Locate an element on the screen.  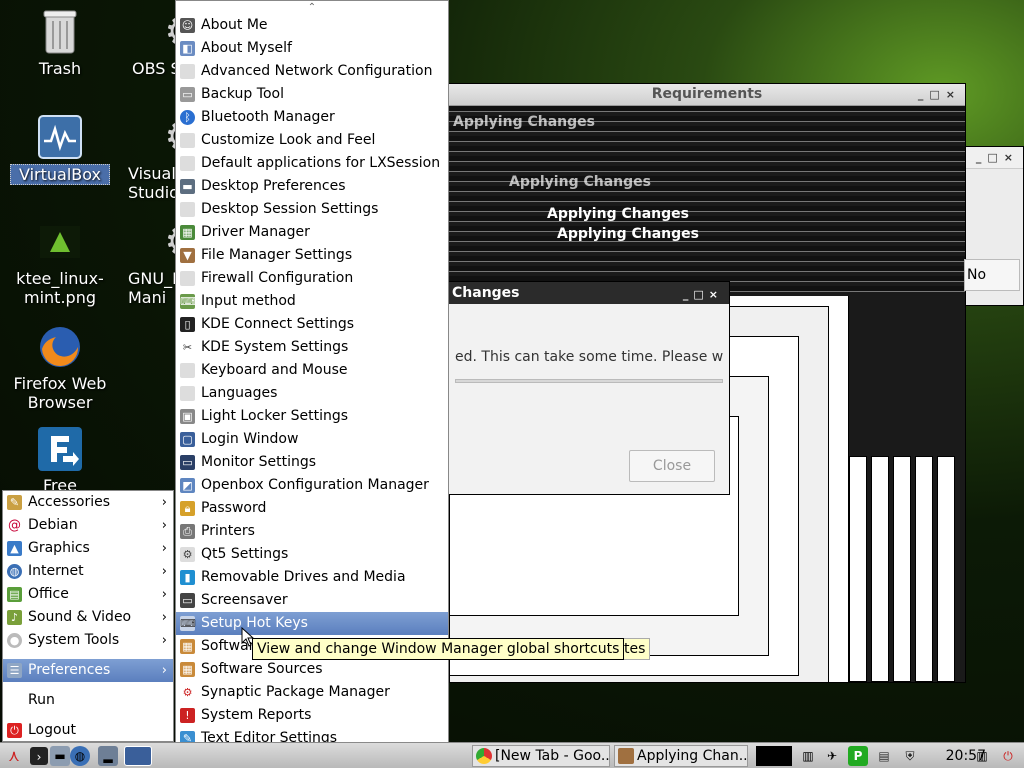
menu-item-logout: ⏻ Logout is located at coordinates (88, 730).